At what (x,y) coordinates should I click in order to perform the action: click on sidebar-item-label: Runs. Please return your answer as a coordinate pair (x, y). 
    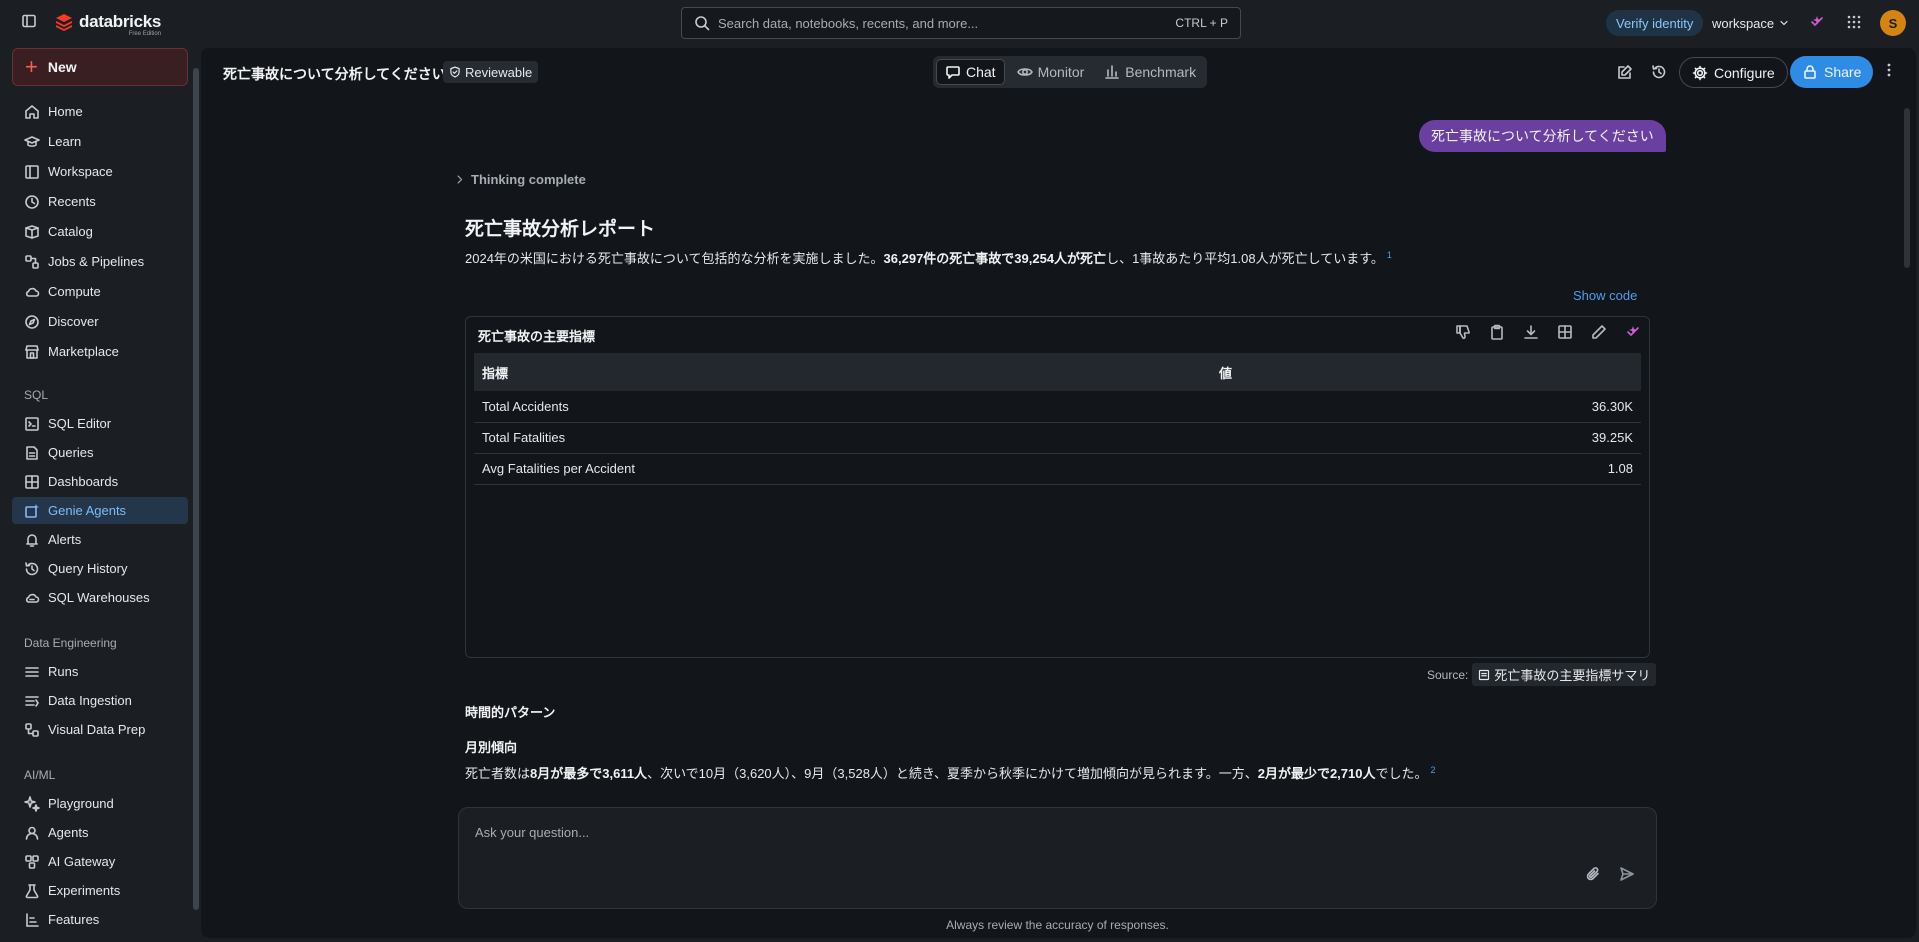
    Looking at the image, I should click on (63, 671).